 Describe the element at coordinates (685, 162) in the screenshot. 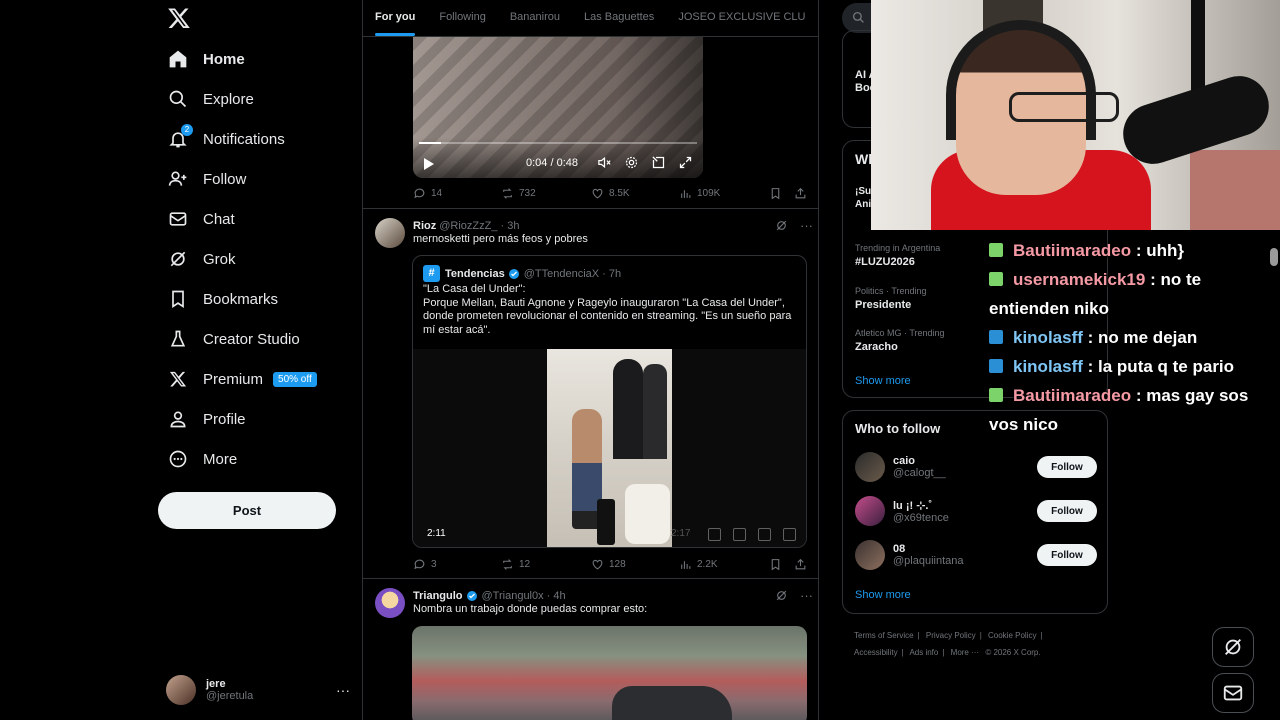

I see `fullscreen-icon` at that location.